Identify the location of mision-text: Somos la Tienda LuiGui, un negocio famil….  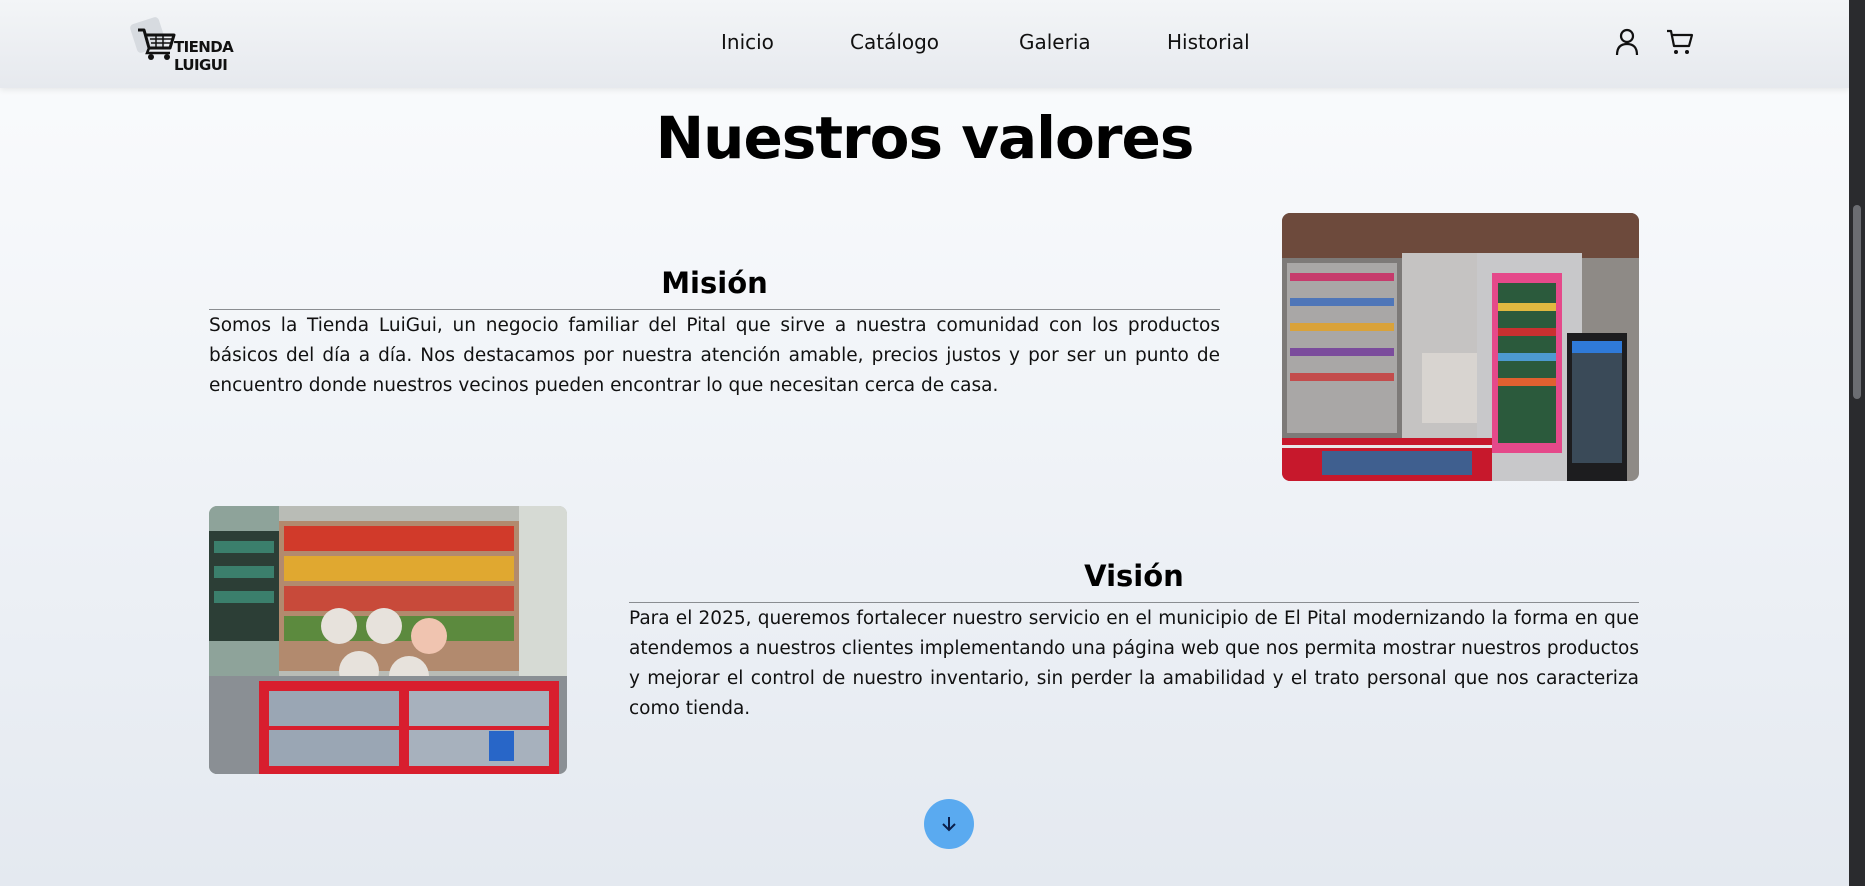
(714, 355).